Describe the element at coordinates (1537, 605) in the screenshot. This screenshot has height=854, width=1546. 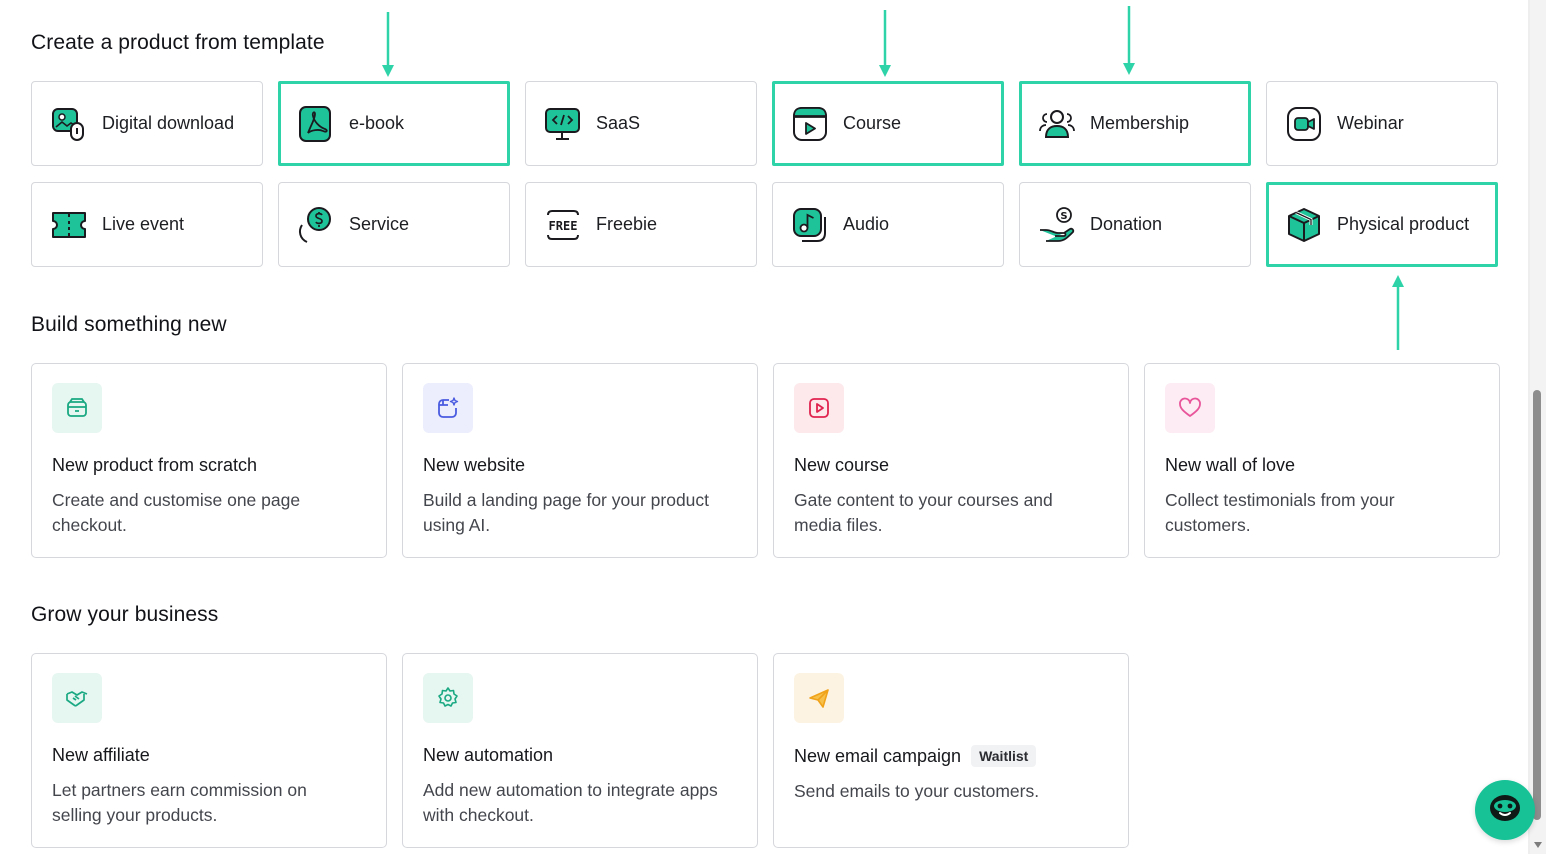
I see `scrollbar-thumb` at that location.